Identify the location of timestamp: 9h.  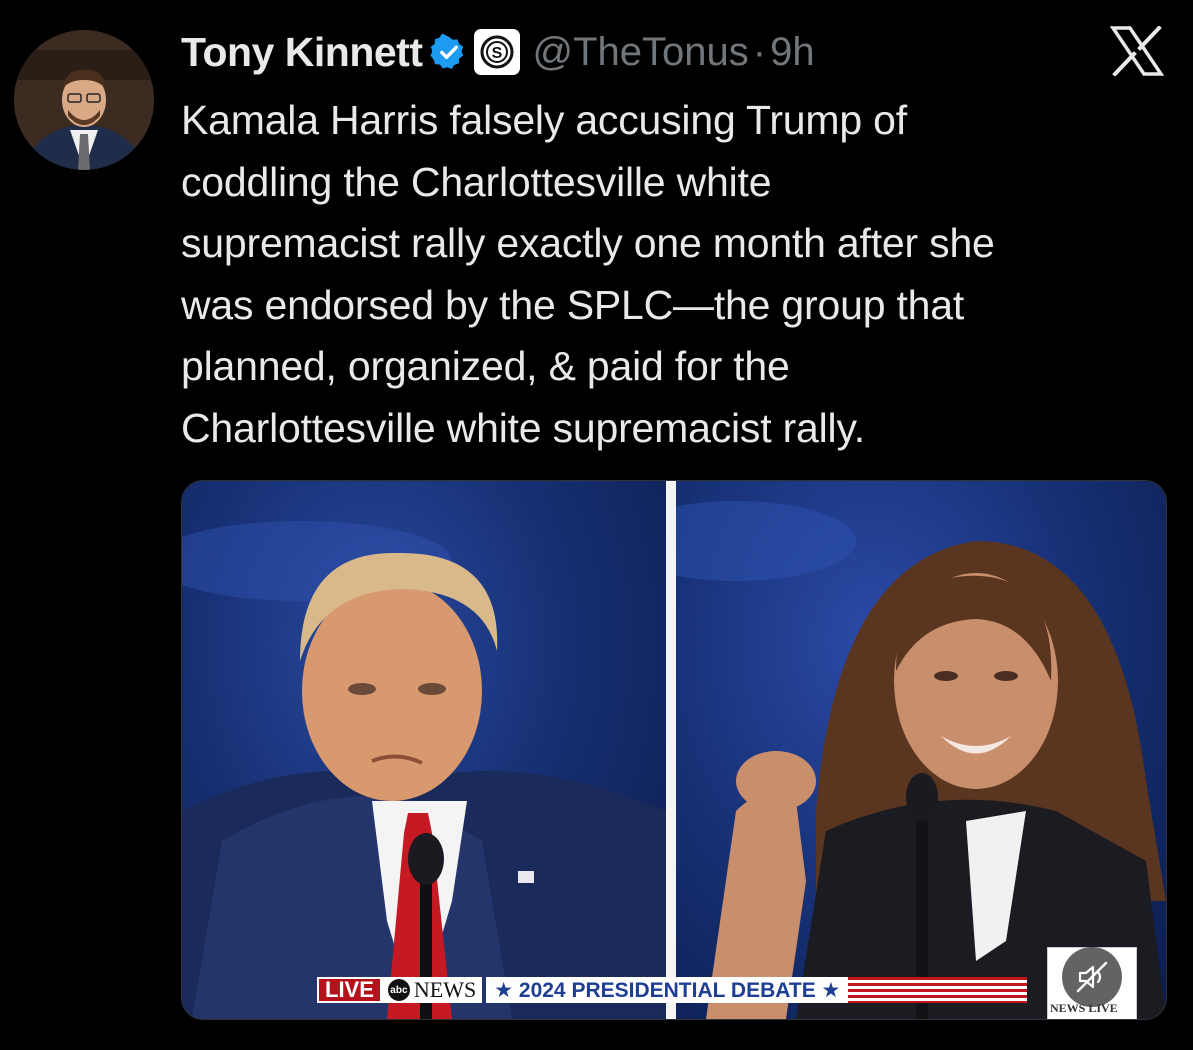
(792, 52).